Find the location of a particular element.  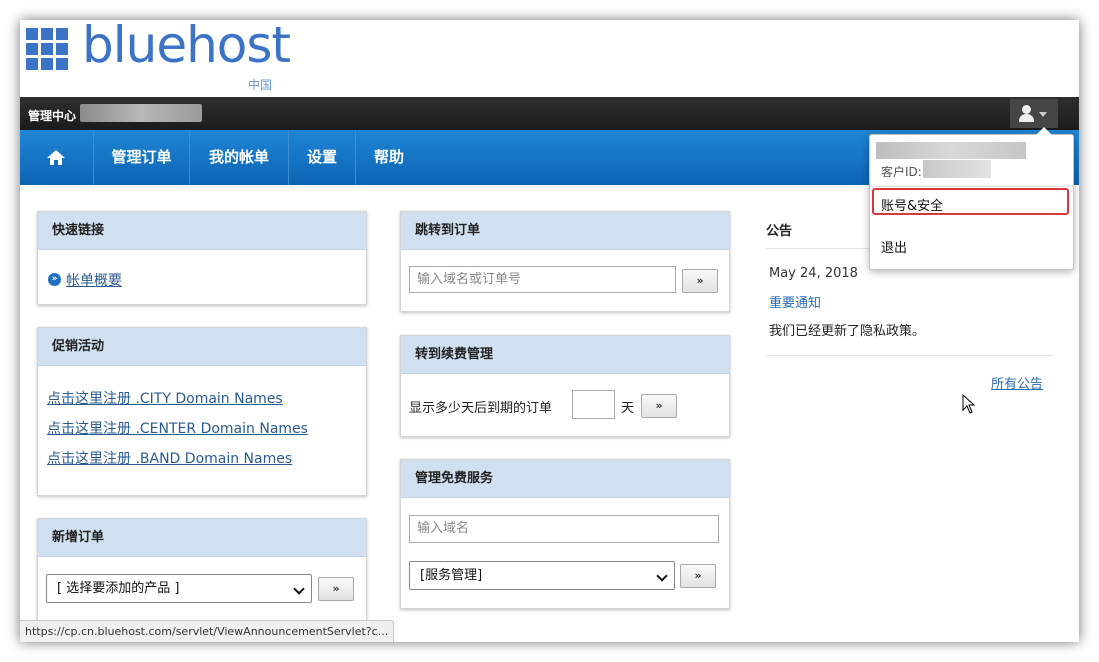

redacted-customer-id is located at coordinates (957, 169).